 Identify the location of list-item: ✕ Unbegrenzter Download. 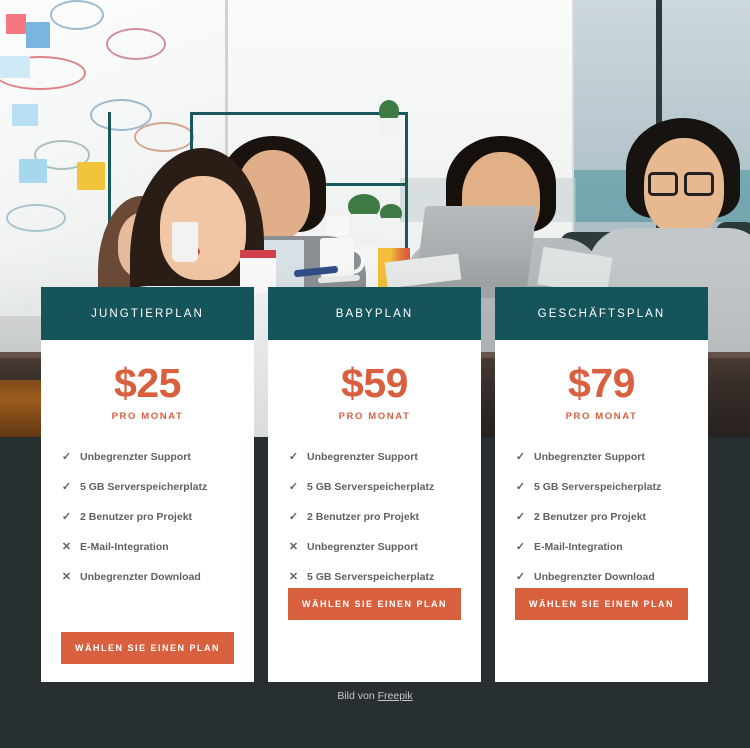
(147, 577).